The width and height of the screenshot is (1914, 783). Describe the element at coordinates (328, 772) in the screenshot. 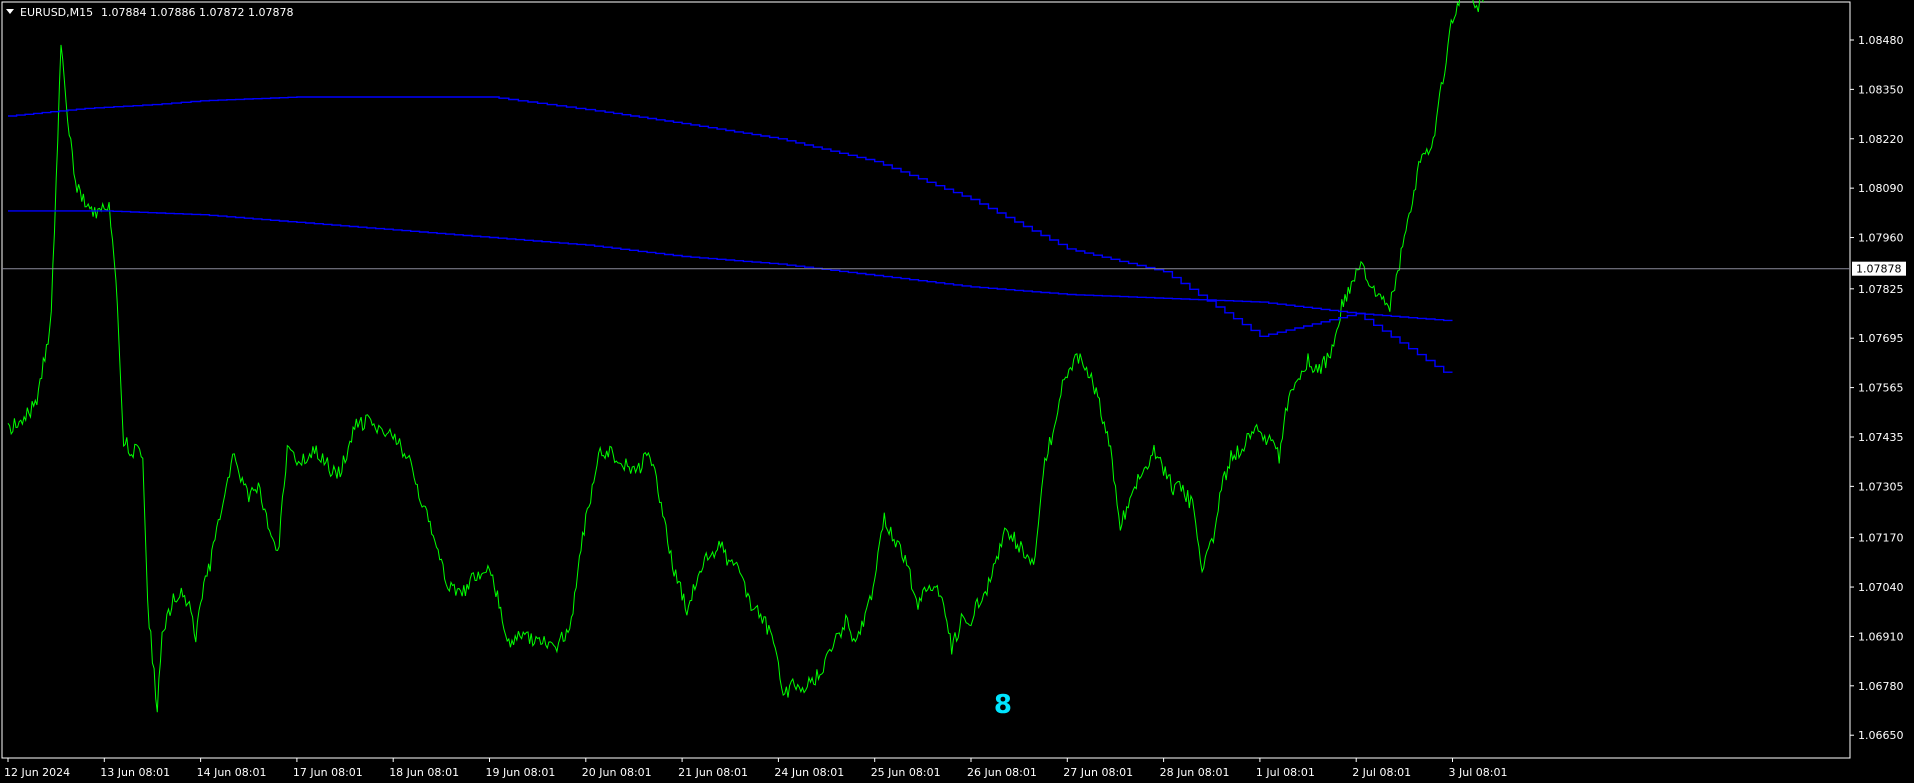

I see `x-tick-label: 17 Jun 08:01` at that location.